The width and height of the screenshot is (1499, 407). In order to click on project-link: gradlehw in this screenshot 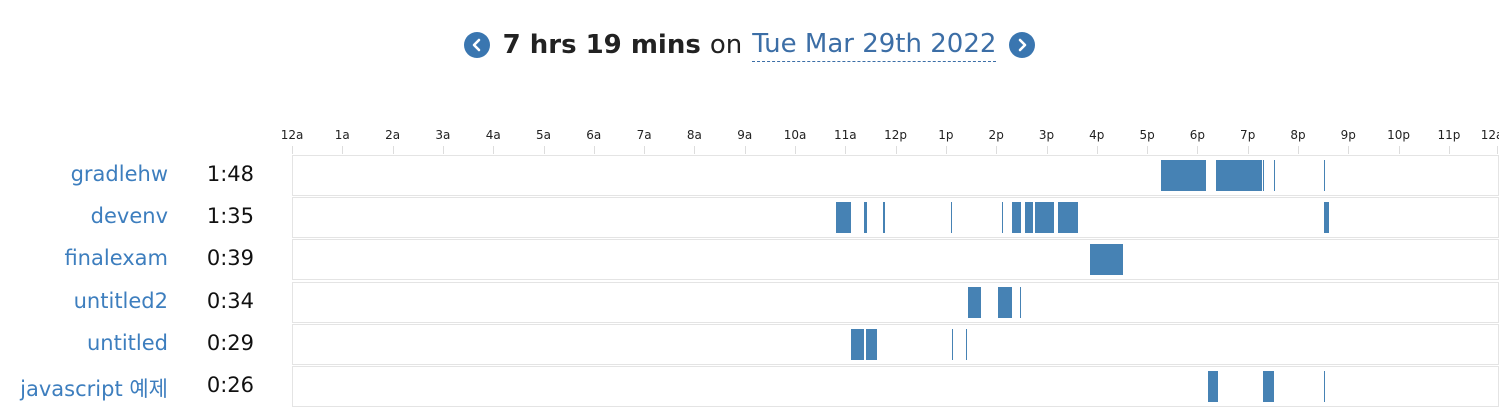, I will do `click(84, 174)`.